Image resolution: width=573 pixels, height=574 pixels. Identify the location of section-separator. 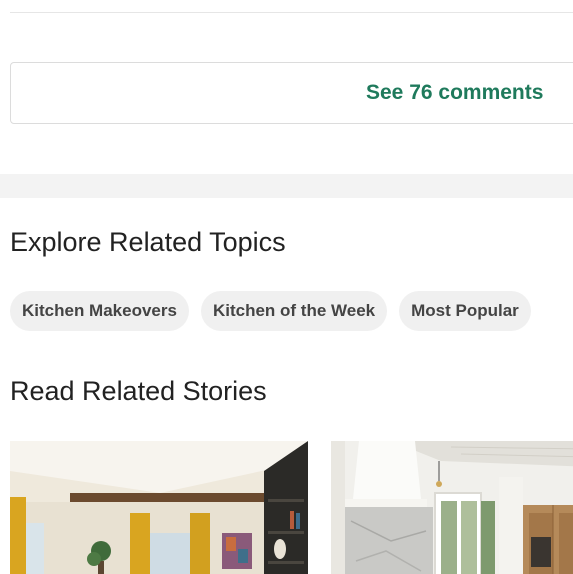
(286, 186).